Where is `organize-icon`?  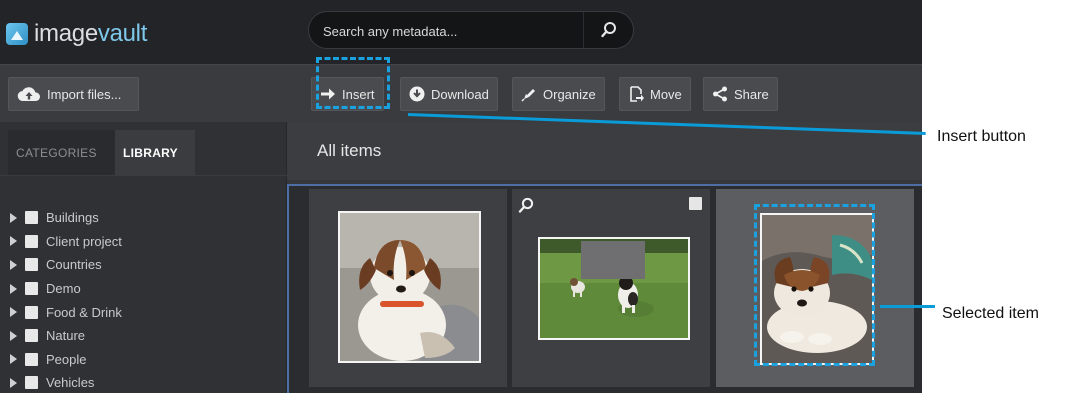
organize-icon is located at coordinates (528, 95).